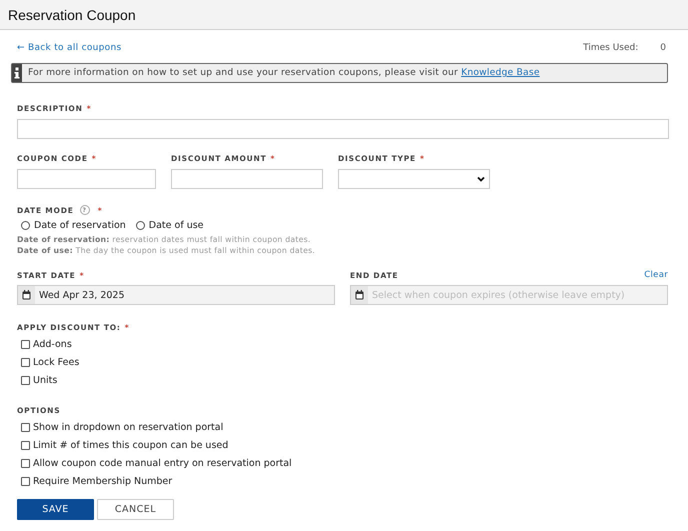 This screenshot has width=688, height=531. I want to click on info-text: For more information on how to set up and use your reservation coupons, please visit our Knowledge Base, so click(283, 73).